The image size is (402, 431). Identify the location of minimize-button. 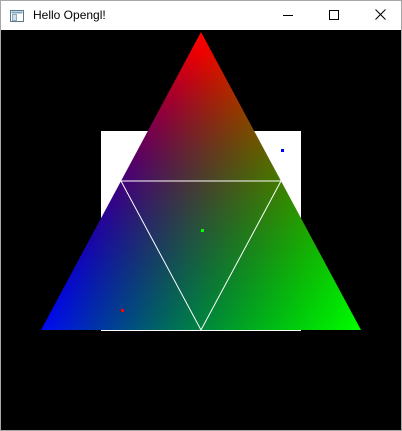
(288, 15).